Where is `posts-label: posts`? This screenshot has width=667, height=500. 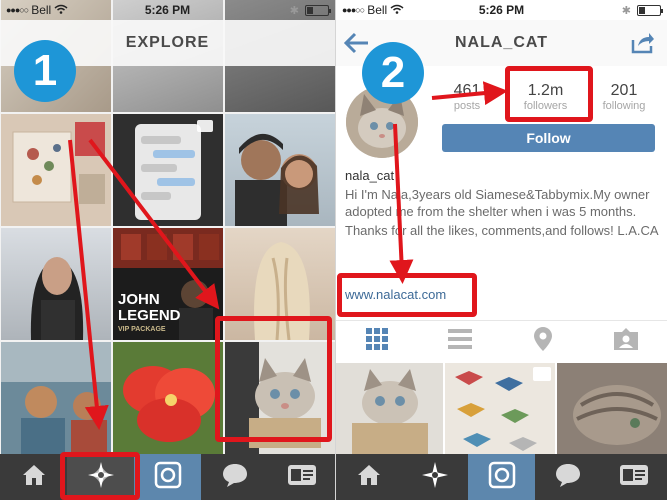
posts-label: posts is located at coordinates (467, 106).